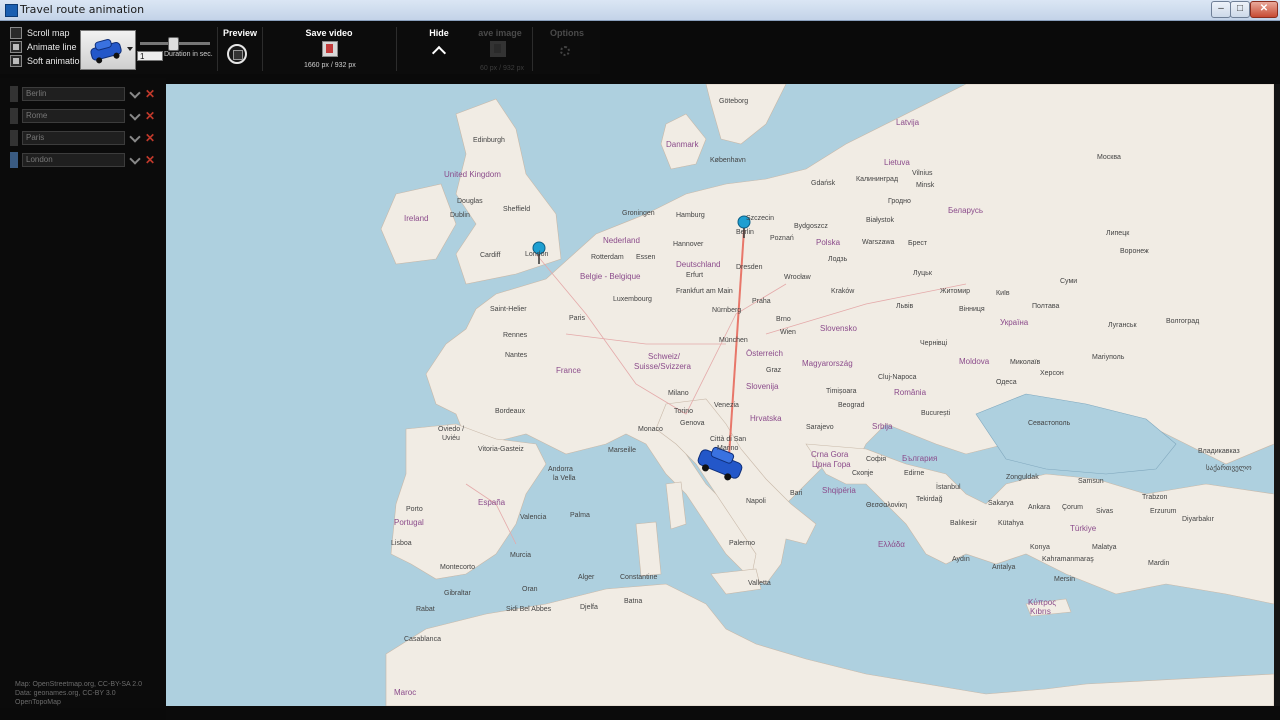 The width and height of the screenshot is (1280, 720). Describe the element at coordinates (910, 392) in the screenshot. I see `map-label: România` at that location.